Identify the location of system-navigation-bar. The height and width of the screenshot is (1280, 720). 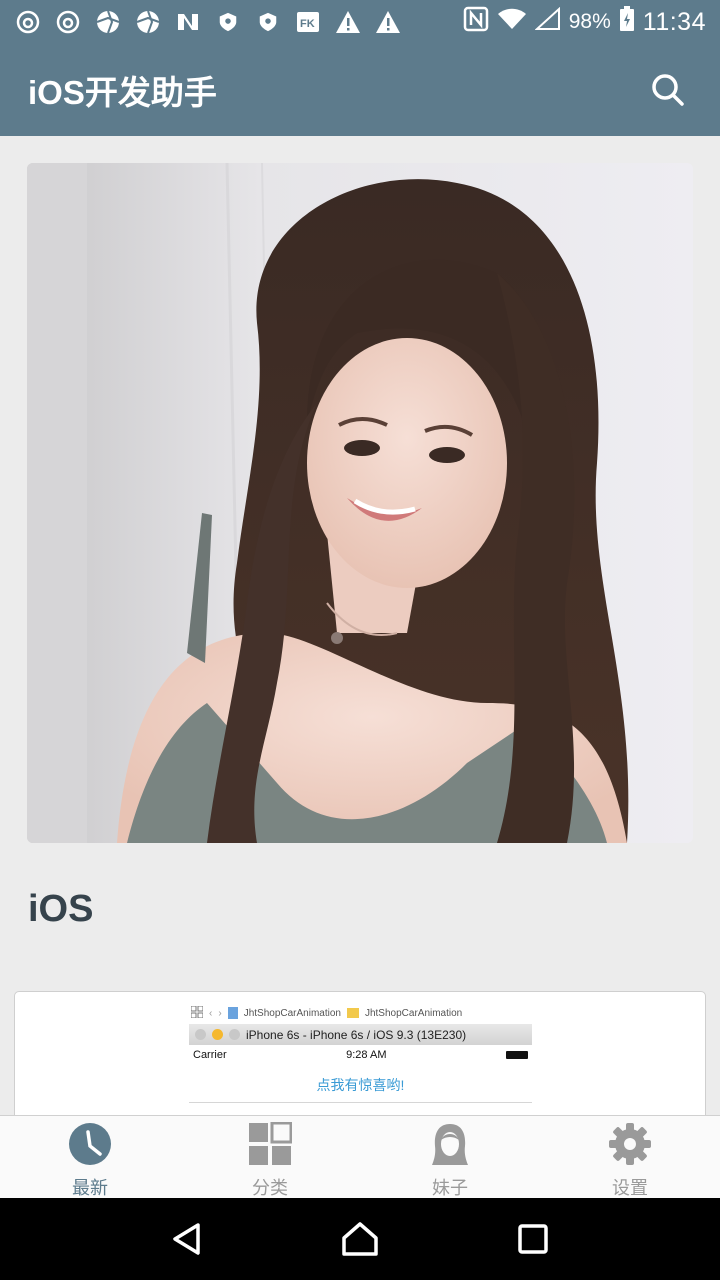
(360, 1239).